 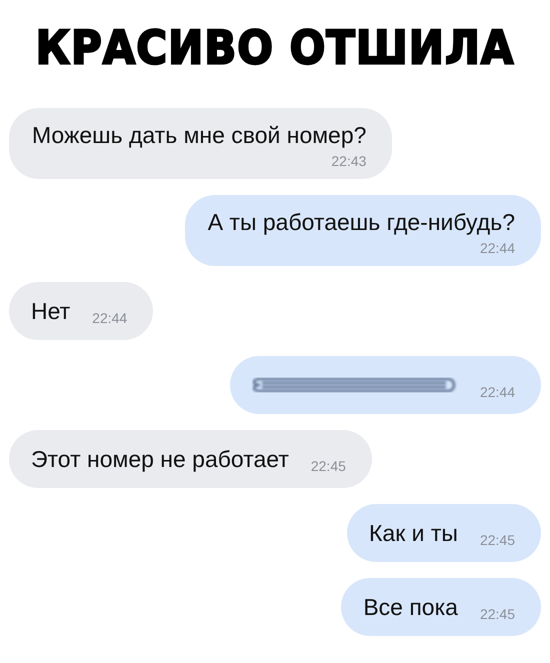 What do you see at coordinates (275, 48) in the screenshot?
I see `meme-title: КРАСИВО ОТШИЛА` at bounding box center [275, 48].